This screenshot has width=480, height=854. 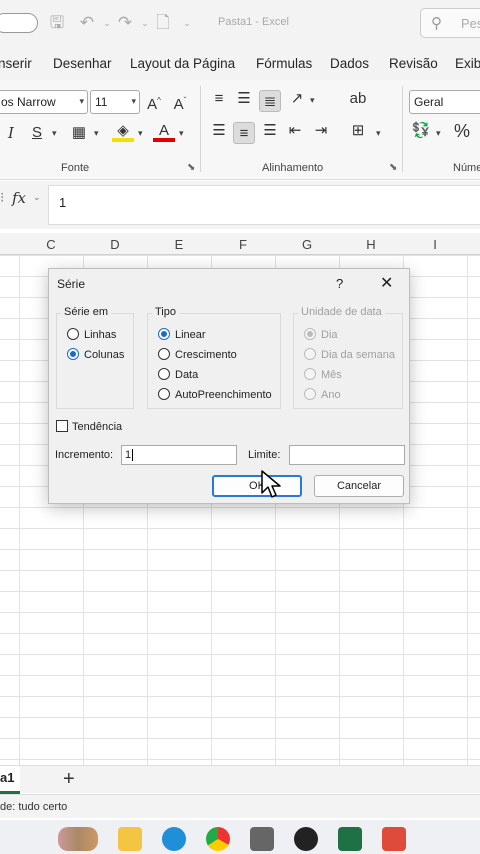 What do you see at coordinates (470, 23) in the screenshot?
I see `search-placeholder: Pes` at bounding box center [470, 23].